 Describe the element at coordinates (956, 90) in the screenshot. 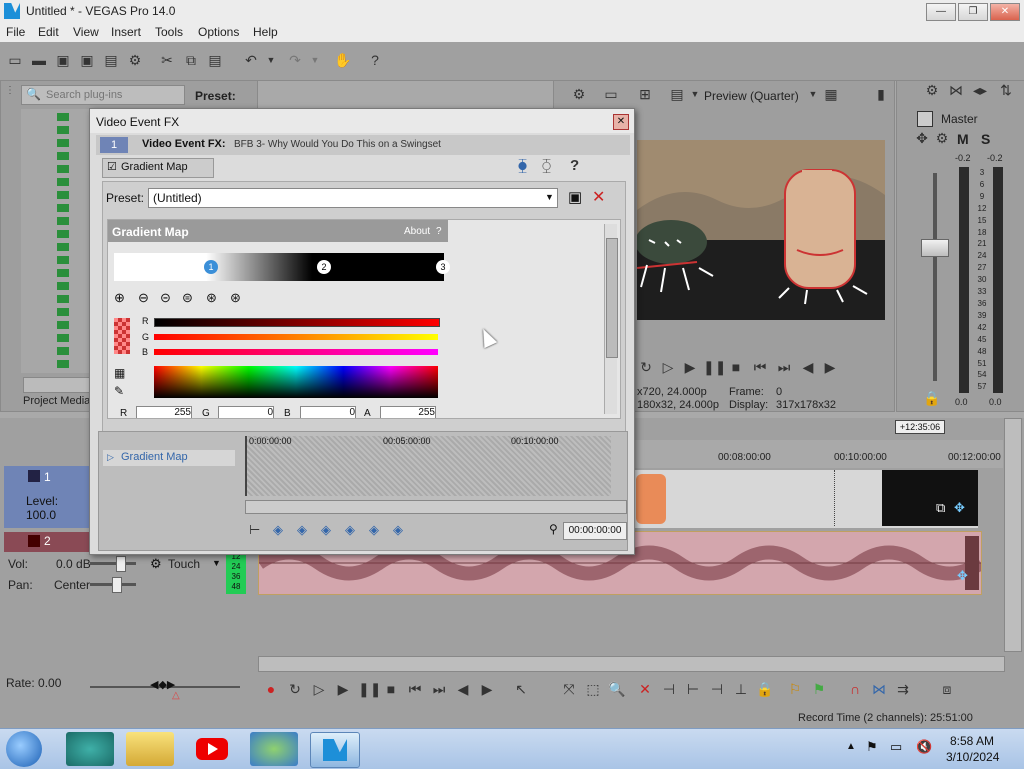

I see `downmix-icon: ⋈` at that location.